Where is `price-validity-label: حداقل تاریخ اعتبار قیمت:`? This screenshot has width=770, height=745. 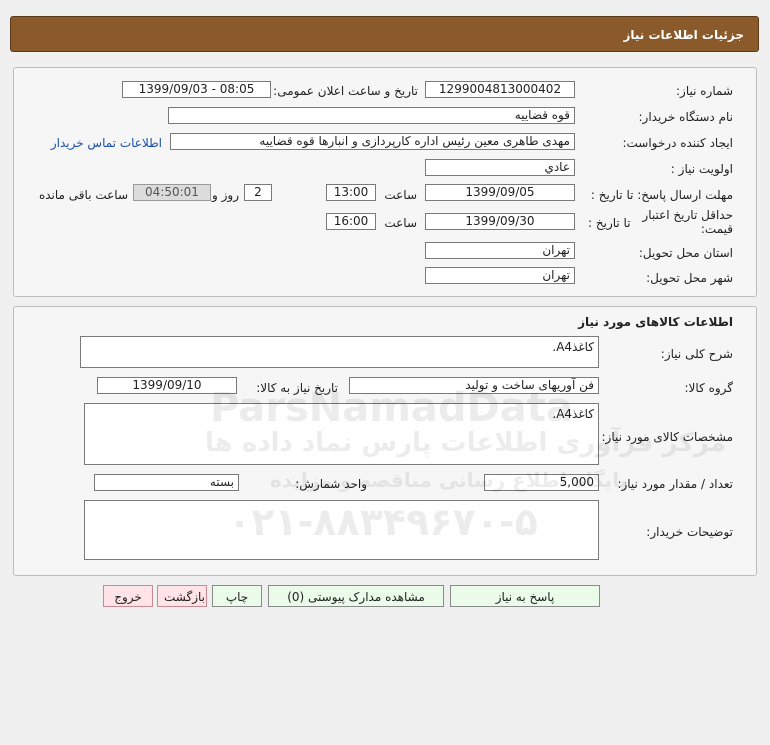
price-validity-label: حداقل تاریخ اعتبار قیمت: is located at coordinates (687, 222).